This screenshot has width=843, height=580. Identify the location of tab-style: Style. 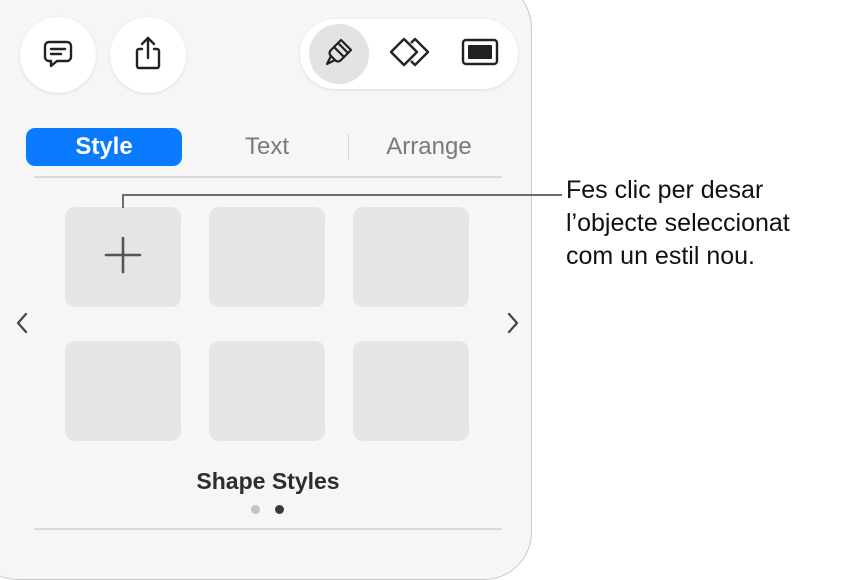
(104, 147).